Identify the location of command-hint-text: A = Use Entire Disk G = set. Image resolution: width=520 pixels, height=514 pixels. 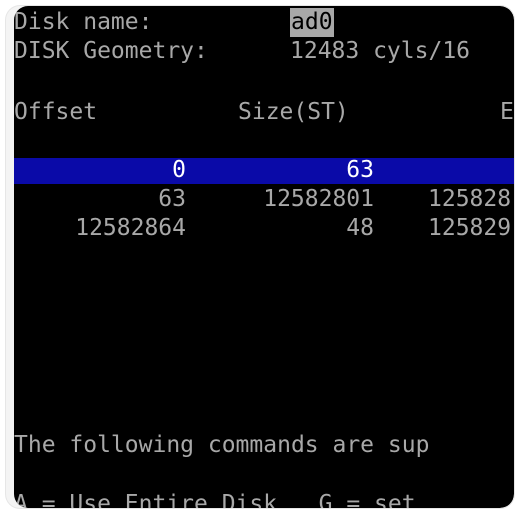
(215, 499).